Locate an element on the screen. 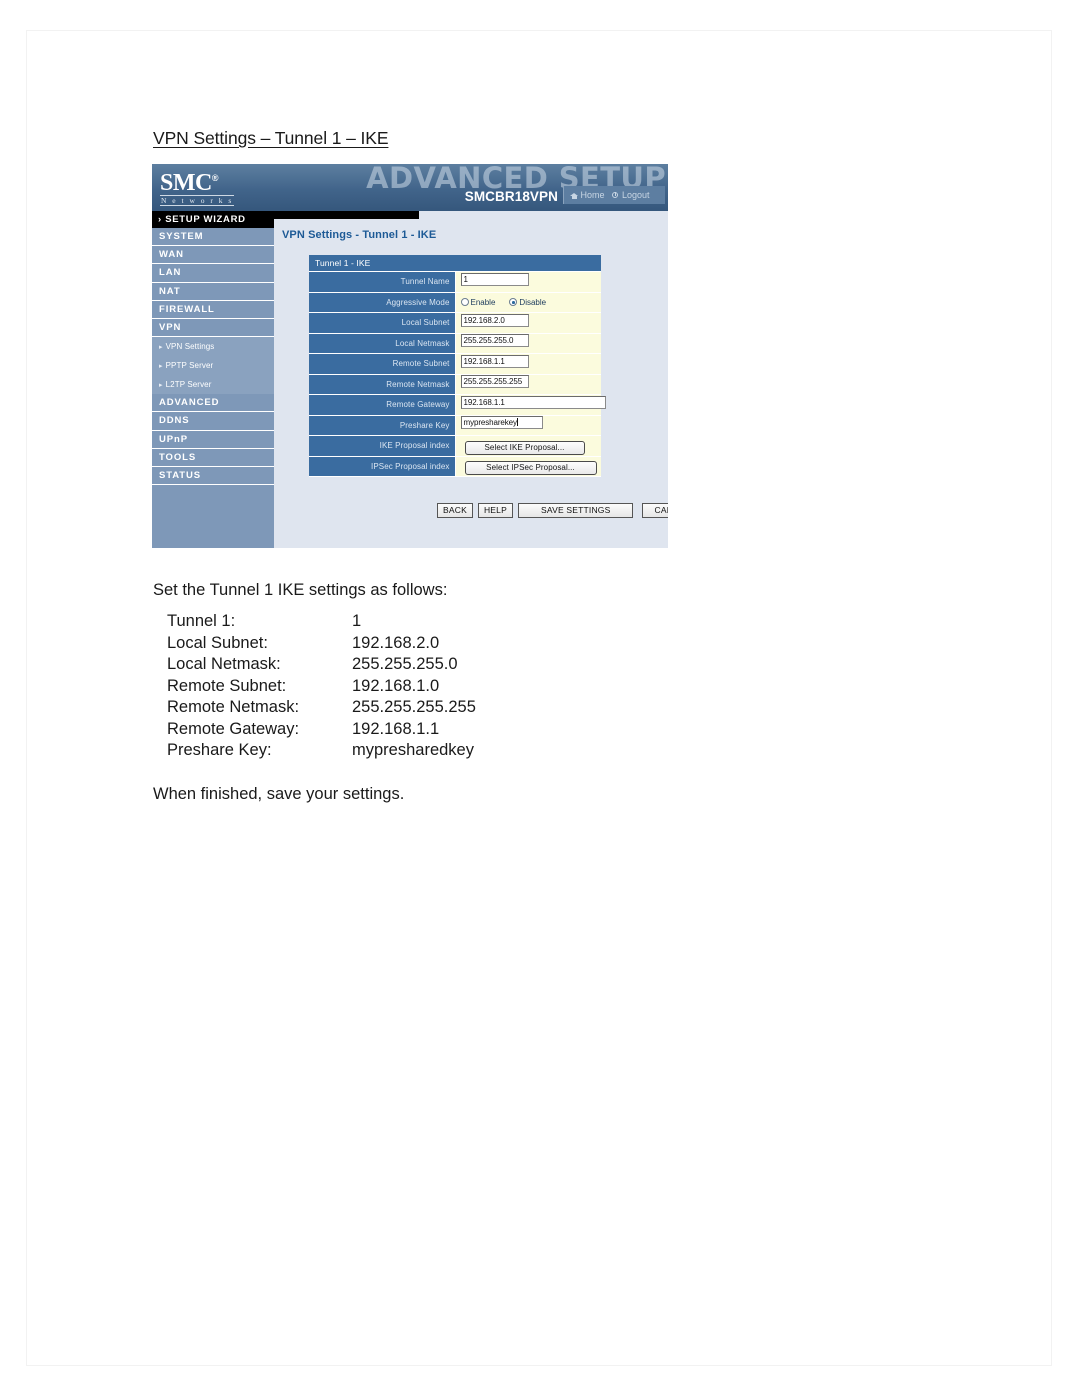 The width and height of the screenshot is (1080, 1397). table-row-remote-netmask: Remote Netmask 255.255.255.255 is located at coordinates (455, 384).